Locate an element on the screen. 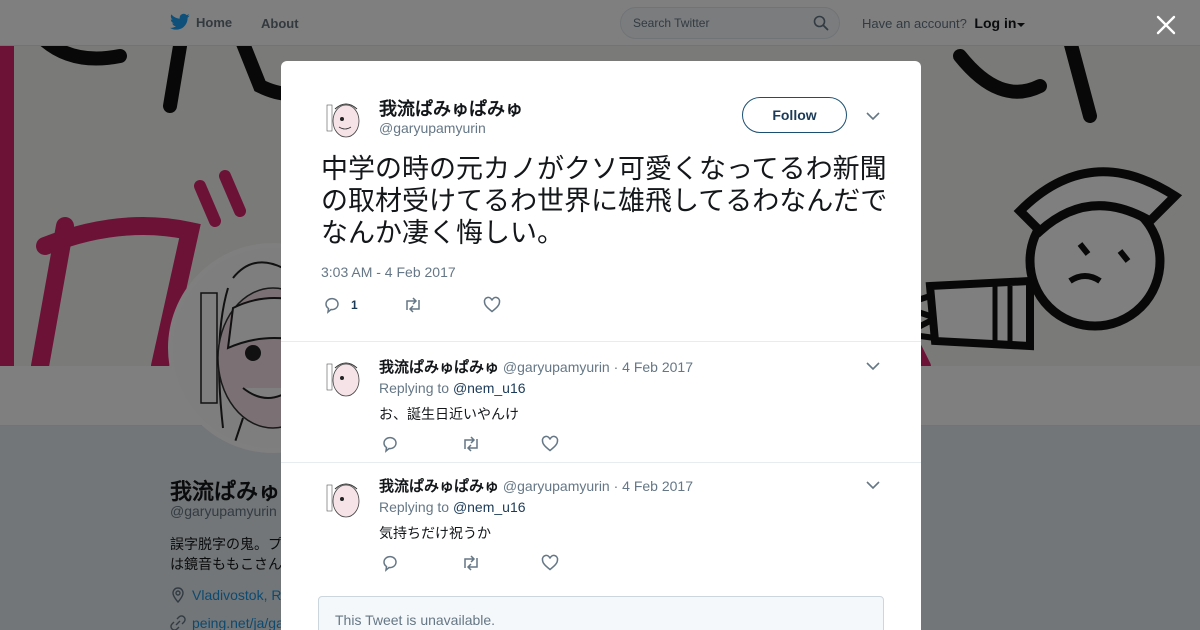 The height and width of the screenshot is (630, 1200). unavailable-tweet-notice: This Tweet is unavailable. is located at coordinates (601, 613).